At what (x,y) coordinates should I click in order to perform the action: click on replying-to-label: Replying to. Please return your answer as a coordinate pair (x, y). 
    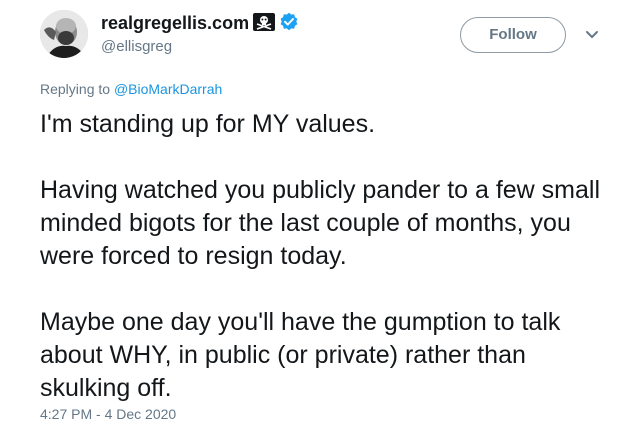
    Looking at the image, I should click on (77, 89).